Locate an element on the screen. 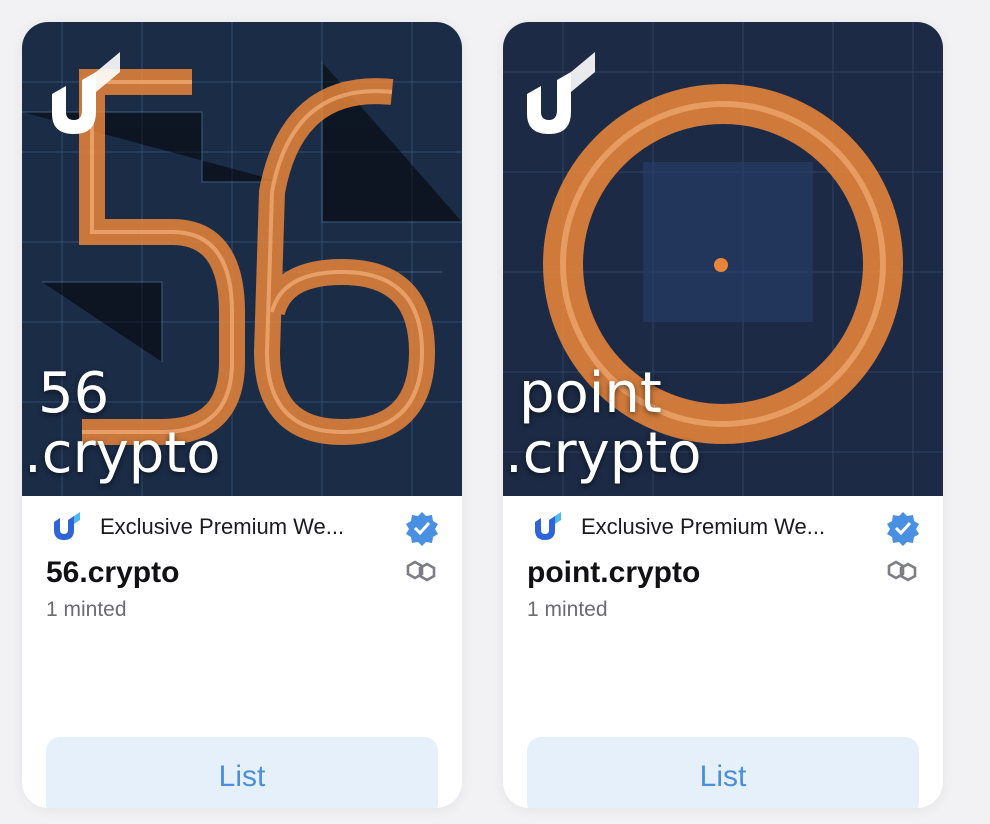 The height and width of the screenshot is (824, 990). domain-title: 56.crypto is located at coordinates (113, 572).